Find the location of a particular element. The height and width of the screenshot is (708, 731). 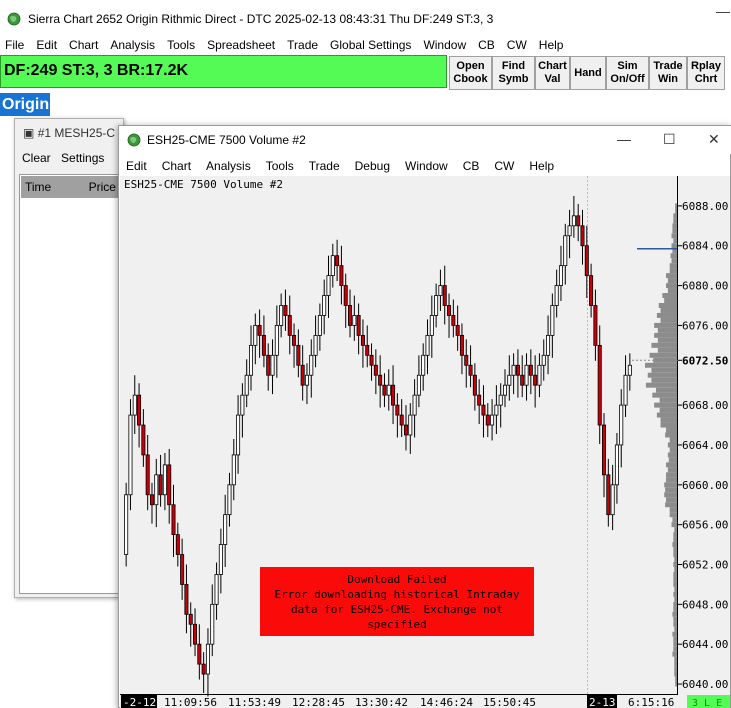

time-sales-window-title: ▣ #1 MESH25-C is located at coordinates (70, 133).